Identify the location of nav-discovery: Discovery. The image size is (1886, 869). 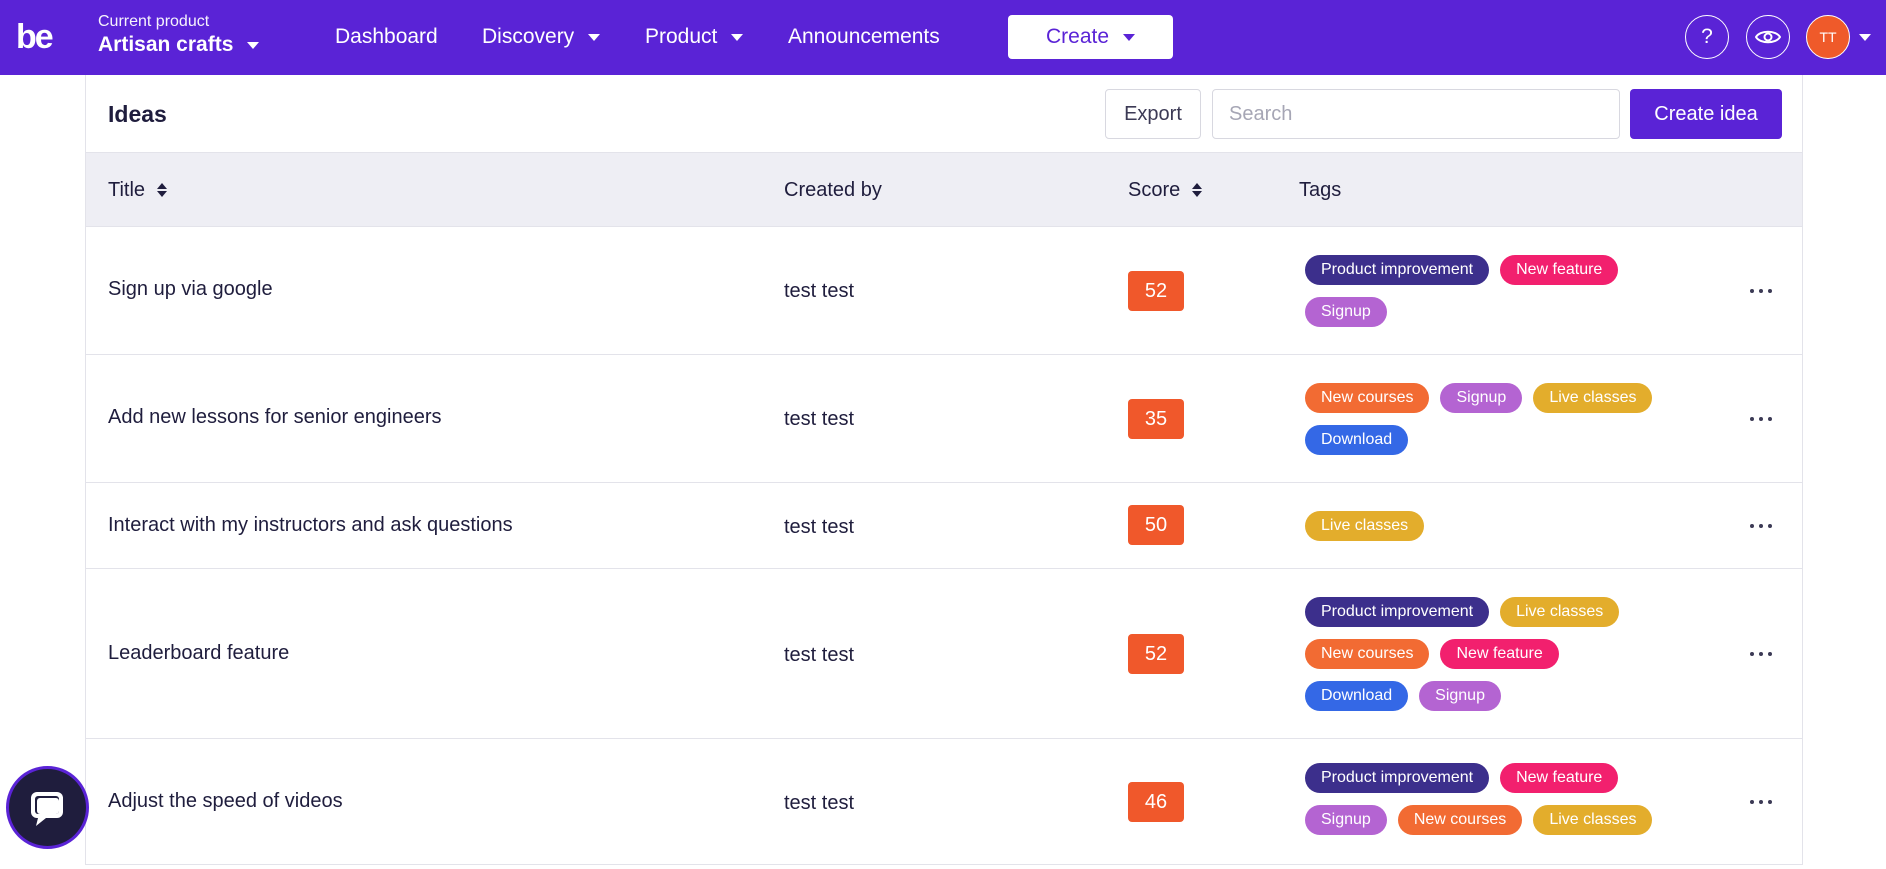
(541, 37).